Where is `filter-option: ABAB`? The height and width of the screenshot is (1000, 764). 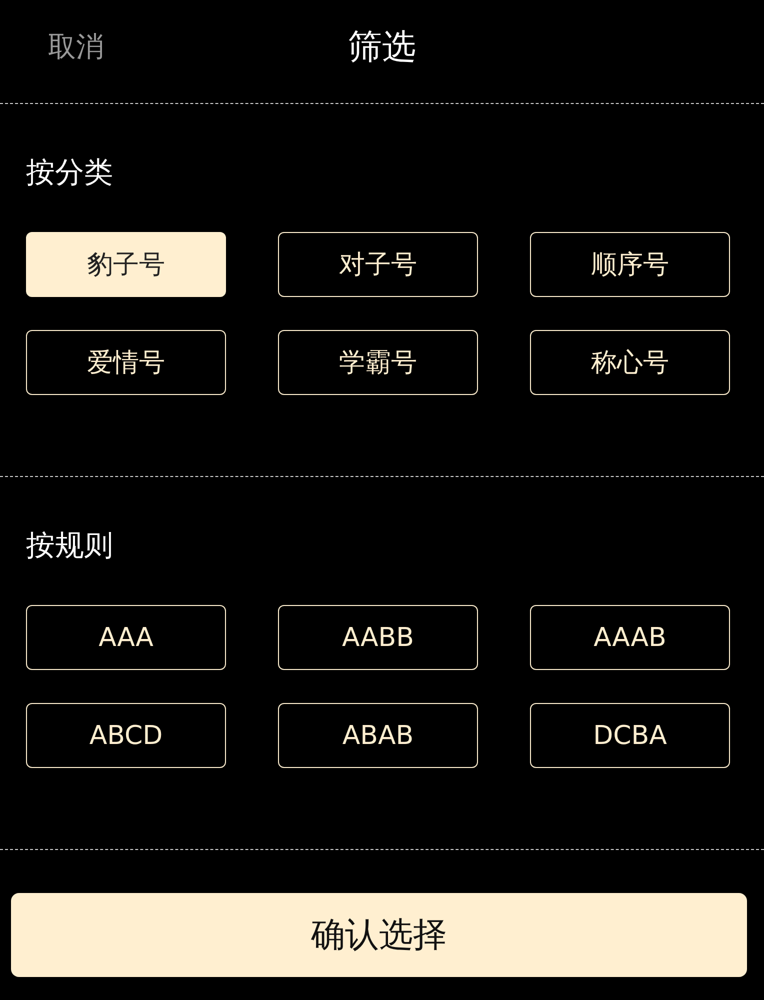 filter-option: ABAB is located at coordinates (378, 735).